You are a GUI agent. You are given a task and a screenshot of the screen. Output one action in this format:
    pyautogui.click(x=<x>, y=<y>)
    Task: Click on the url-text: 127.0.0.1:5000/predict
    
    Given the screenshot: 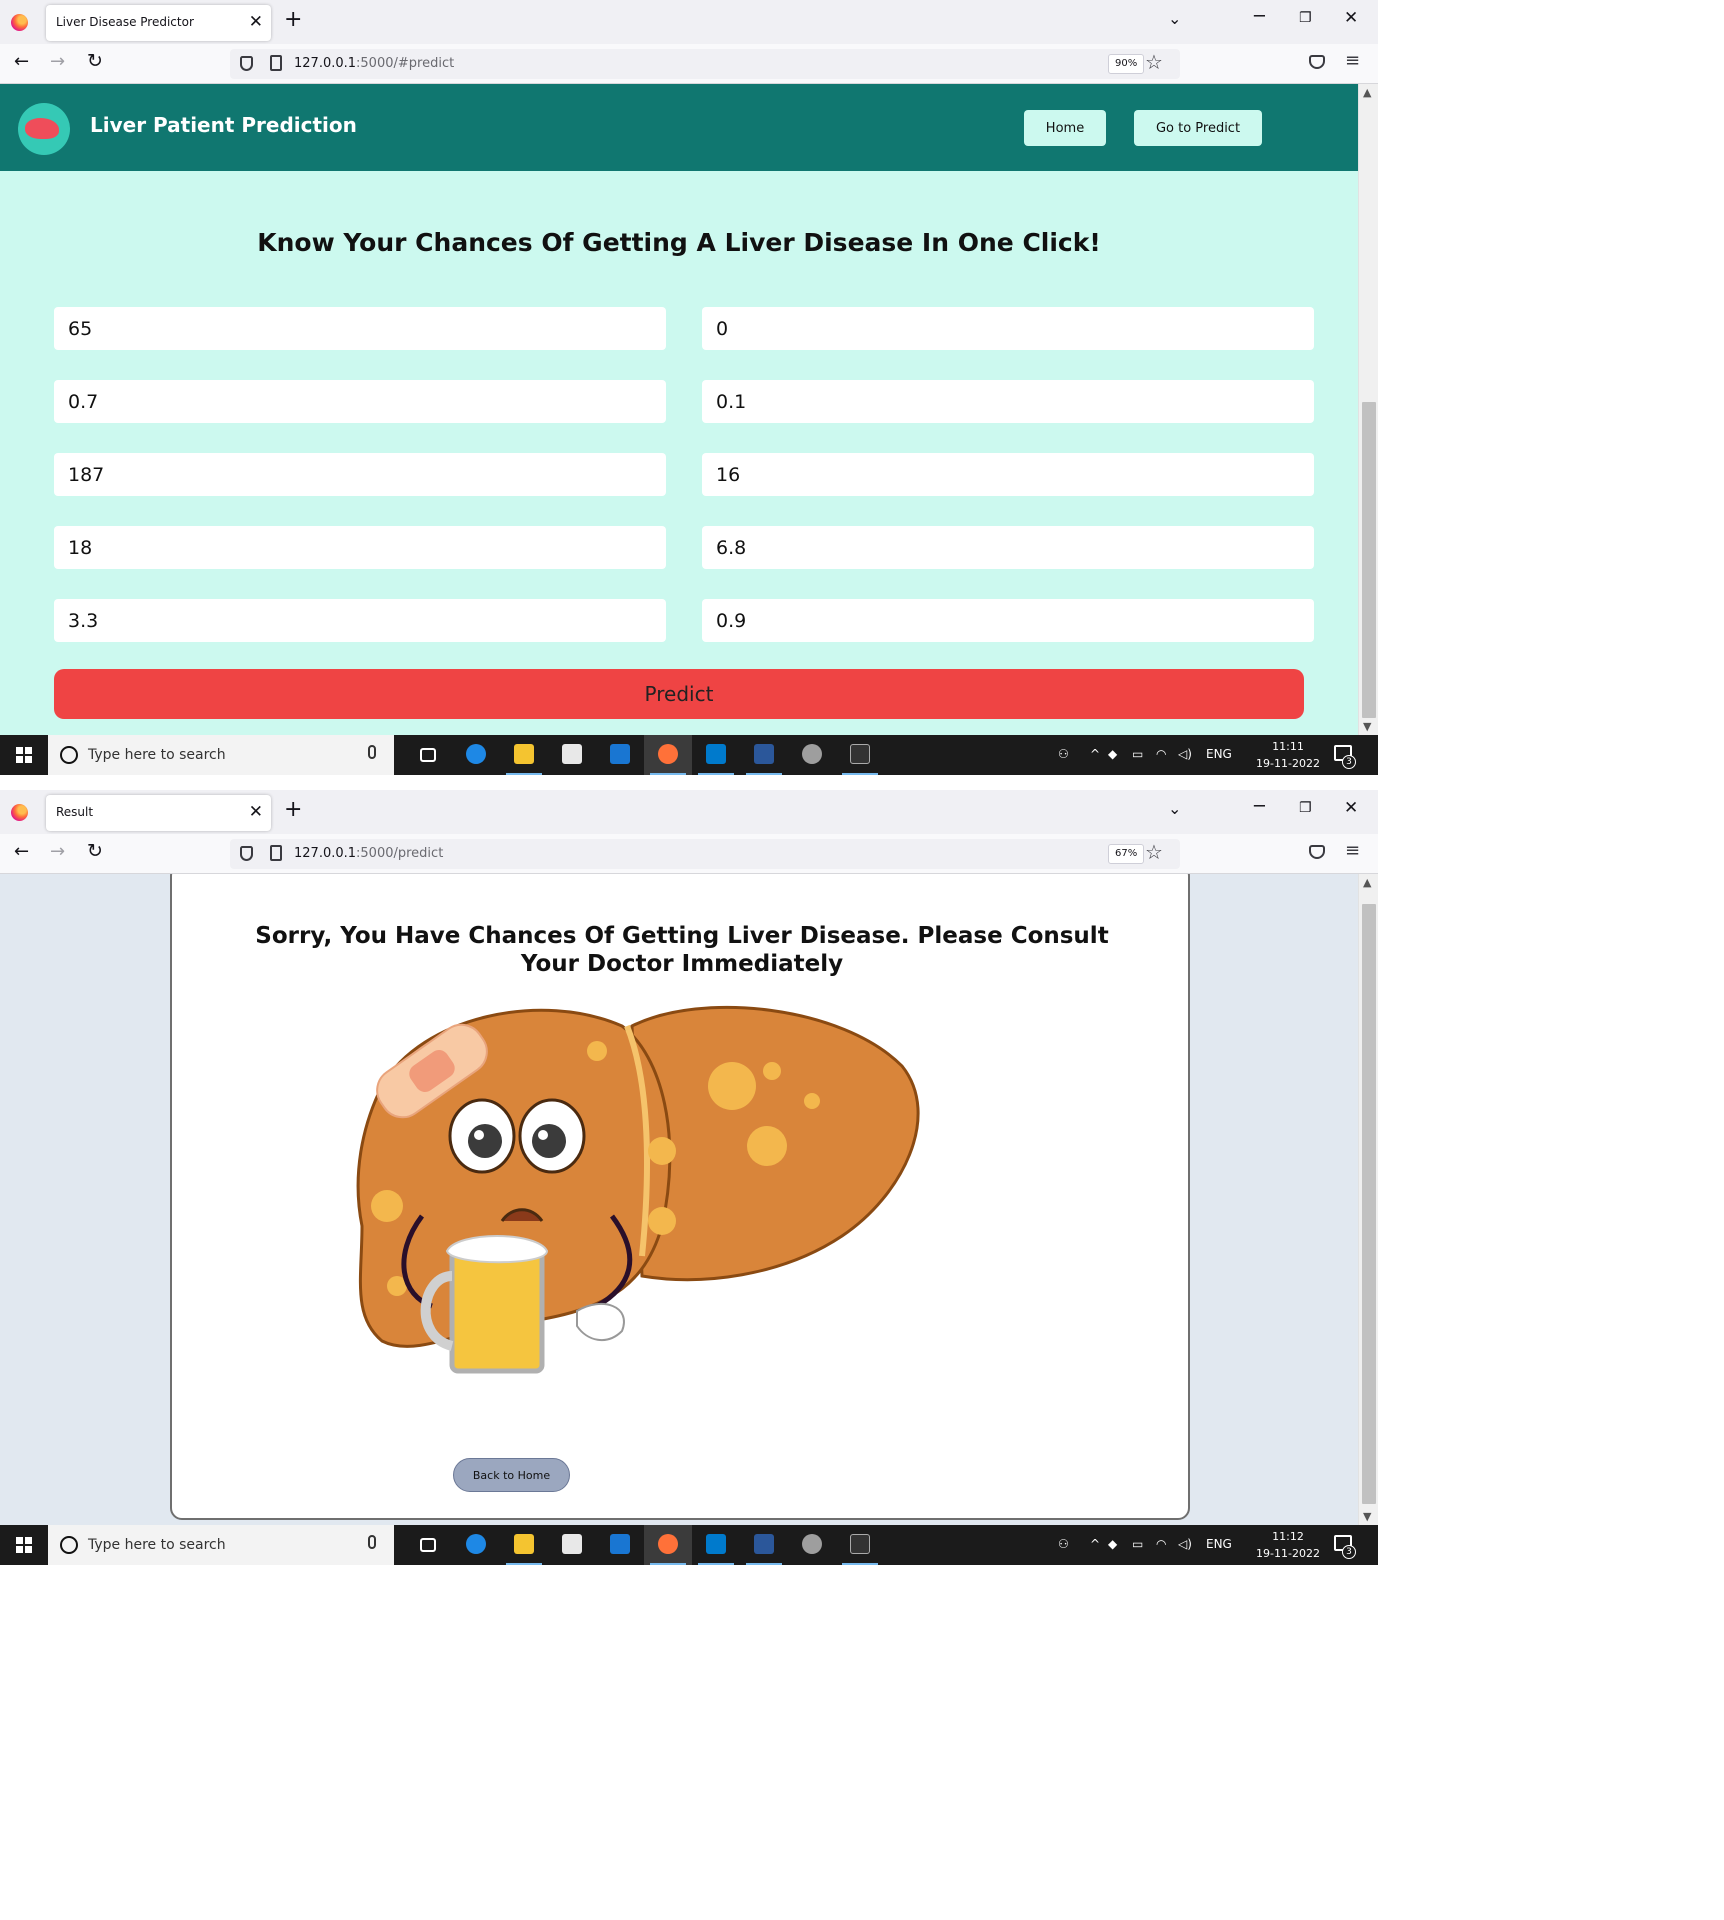 What is the action you would take?
    pyautogui.click(x=368, y=853)
    